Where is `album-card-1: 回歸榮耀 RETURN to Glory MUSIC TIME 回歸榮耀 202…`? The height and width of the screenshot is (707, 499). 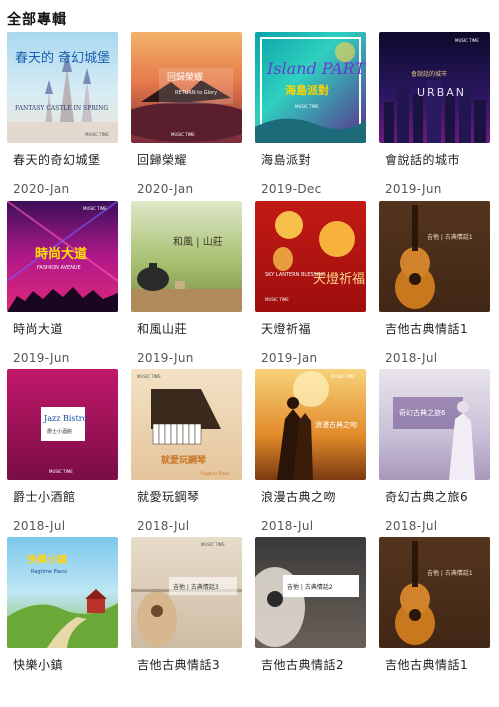
album-card-1: 回歸榮耀 RETURN to Glory MUSIC TIME 回歸榮耀 202… is located at coordinates (187, 117).